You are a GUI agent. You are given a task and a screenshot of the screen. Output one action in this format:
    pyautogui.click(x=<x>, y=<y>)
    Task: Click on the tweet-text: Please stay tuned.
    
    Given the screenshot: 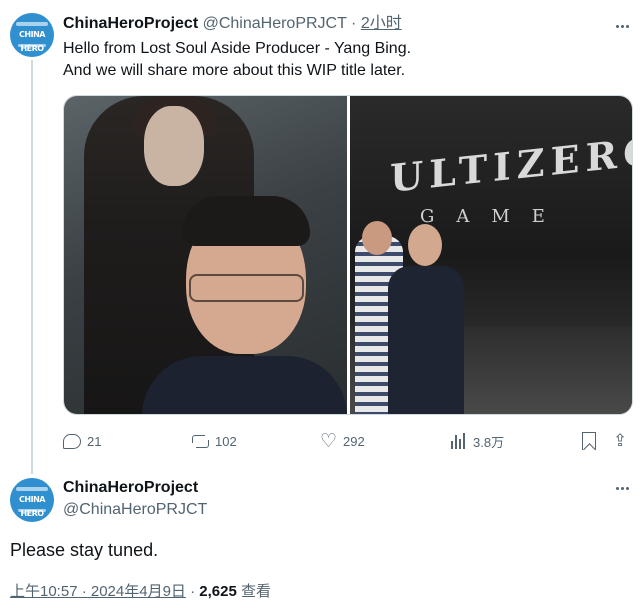 What is the action you would take?
    pyautogui.click(x=84, y=550)
    